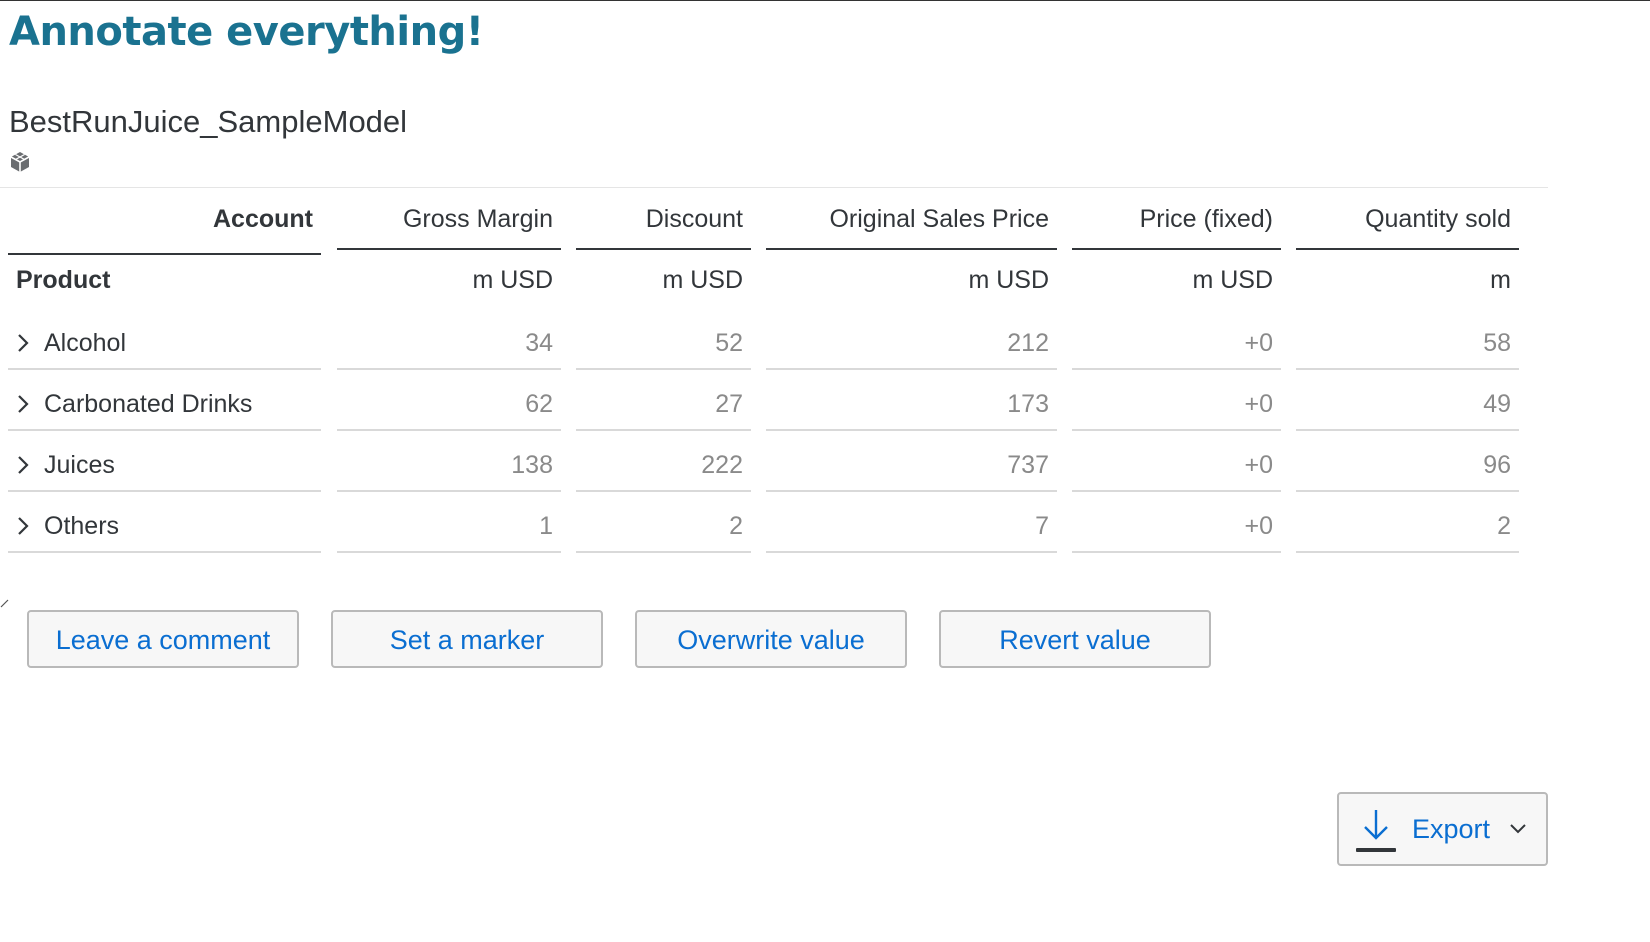 Image resolution: width=1650 pixels, height=942 pixels. I want to click on table-cell: 27, so click(663, 410).